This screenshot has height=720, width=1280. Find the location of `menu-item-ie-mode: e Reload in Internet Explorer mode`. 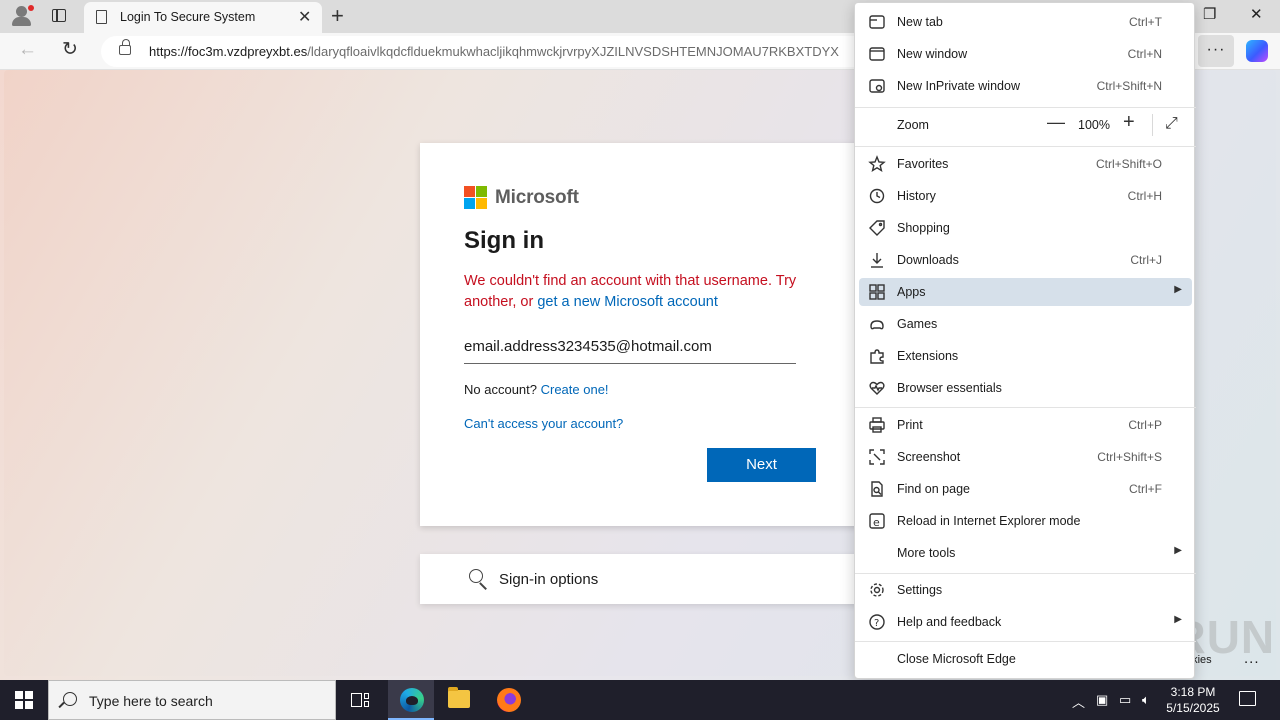

menu-item-ie-mode: e Reload in Internet Explorer mode is located at coordinates (1025, 521).